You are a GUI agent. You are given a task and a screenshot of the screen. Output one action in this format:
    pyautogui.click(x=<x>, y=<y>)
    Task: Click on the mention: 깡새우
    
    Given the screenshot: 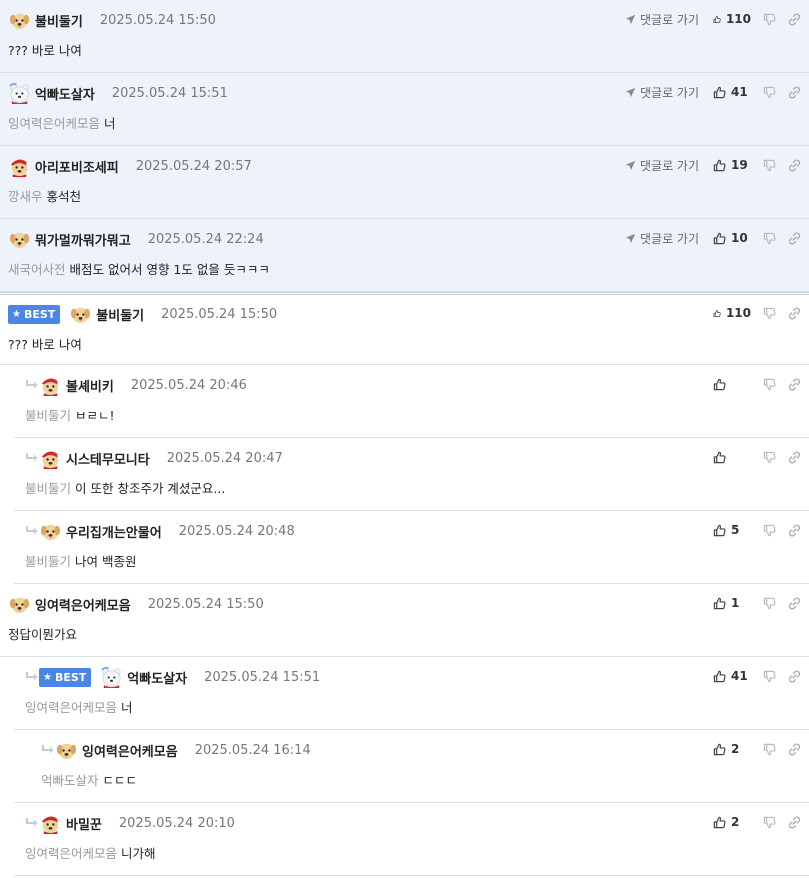 What is the action you would take?
    pyautogui.click(x=25, y=196)
    